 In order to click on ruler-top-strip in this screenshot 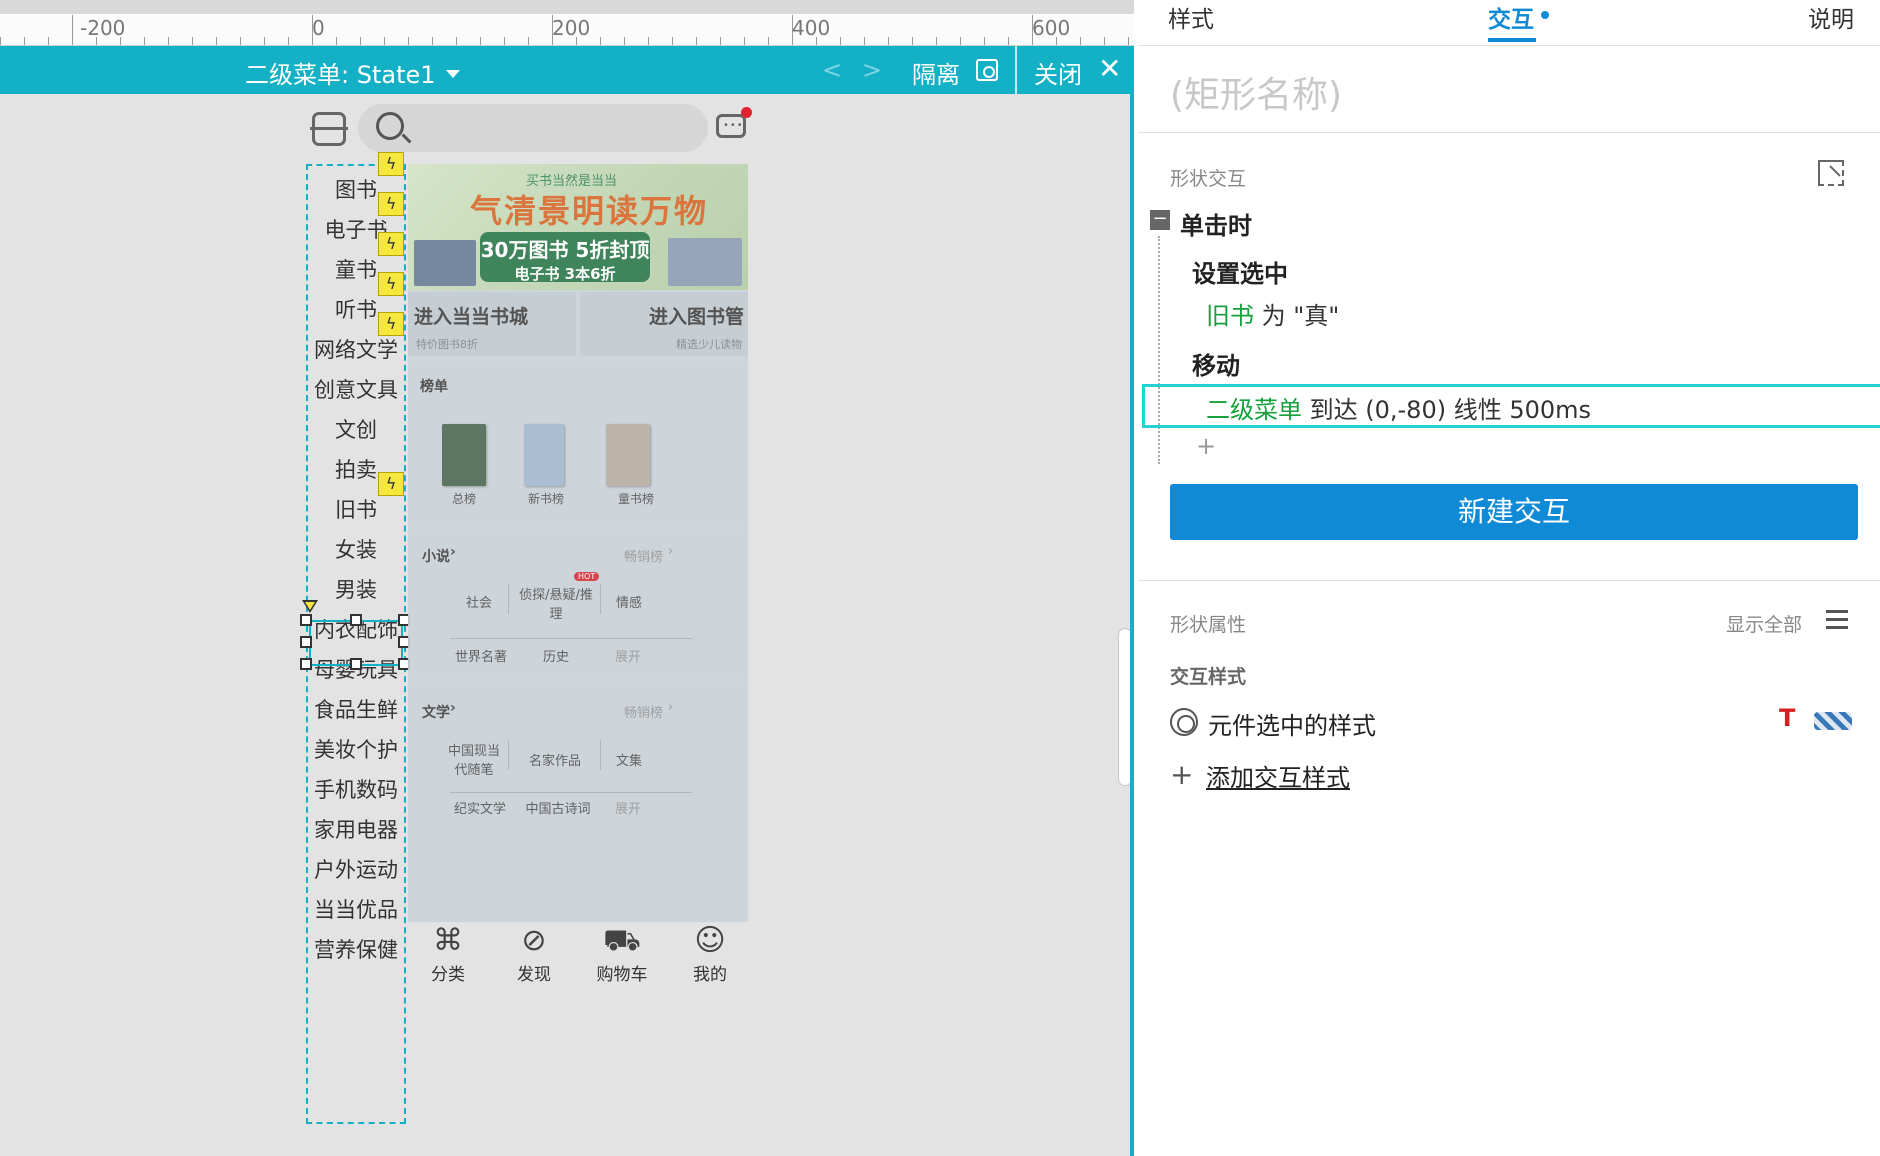, I will do `click(567, 7)`.